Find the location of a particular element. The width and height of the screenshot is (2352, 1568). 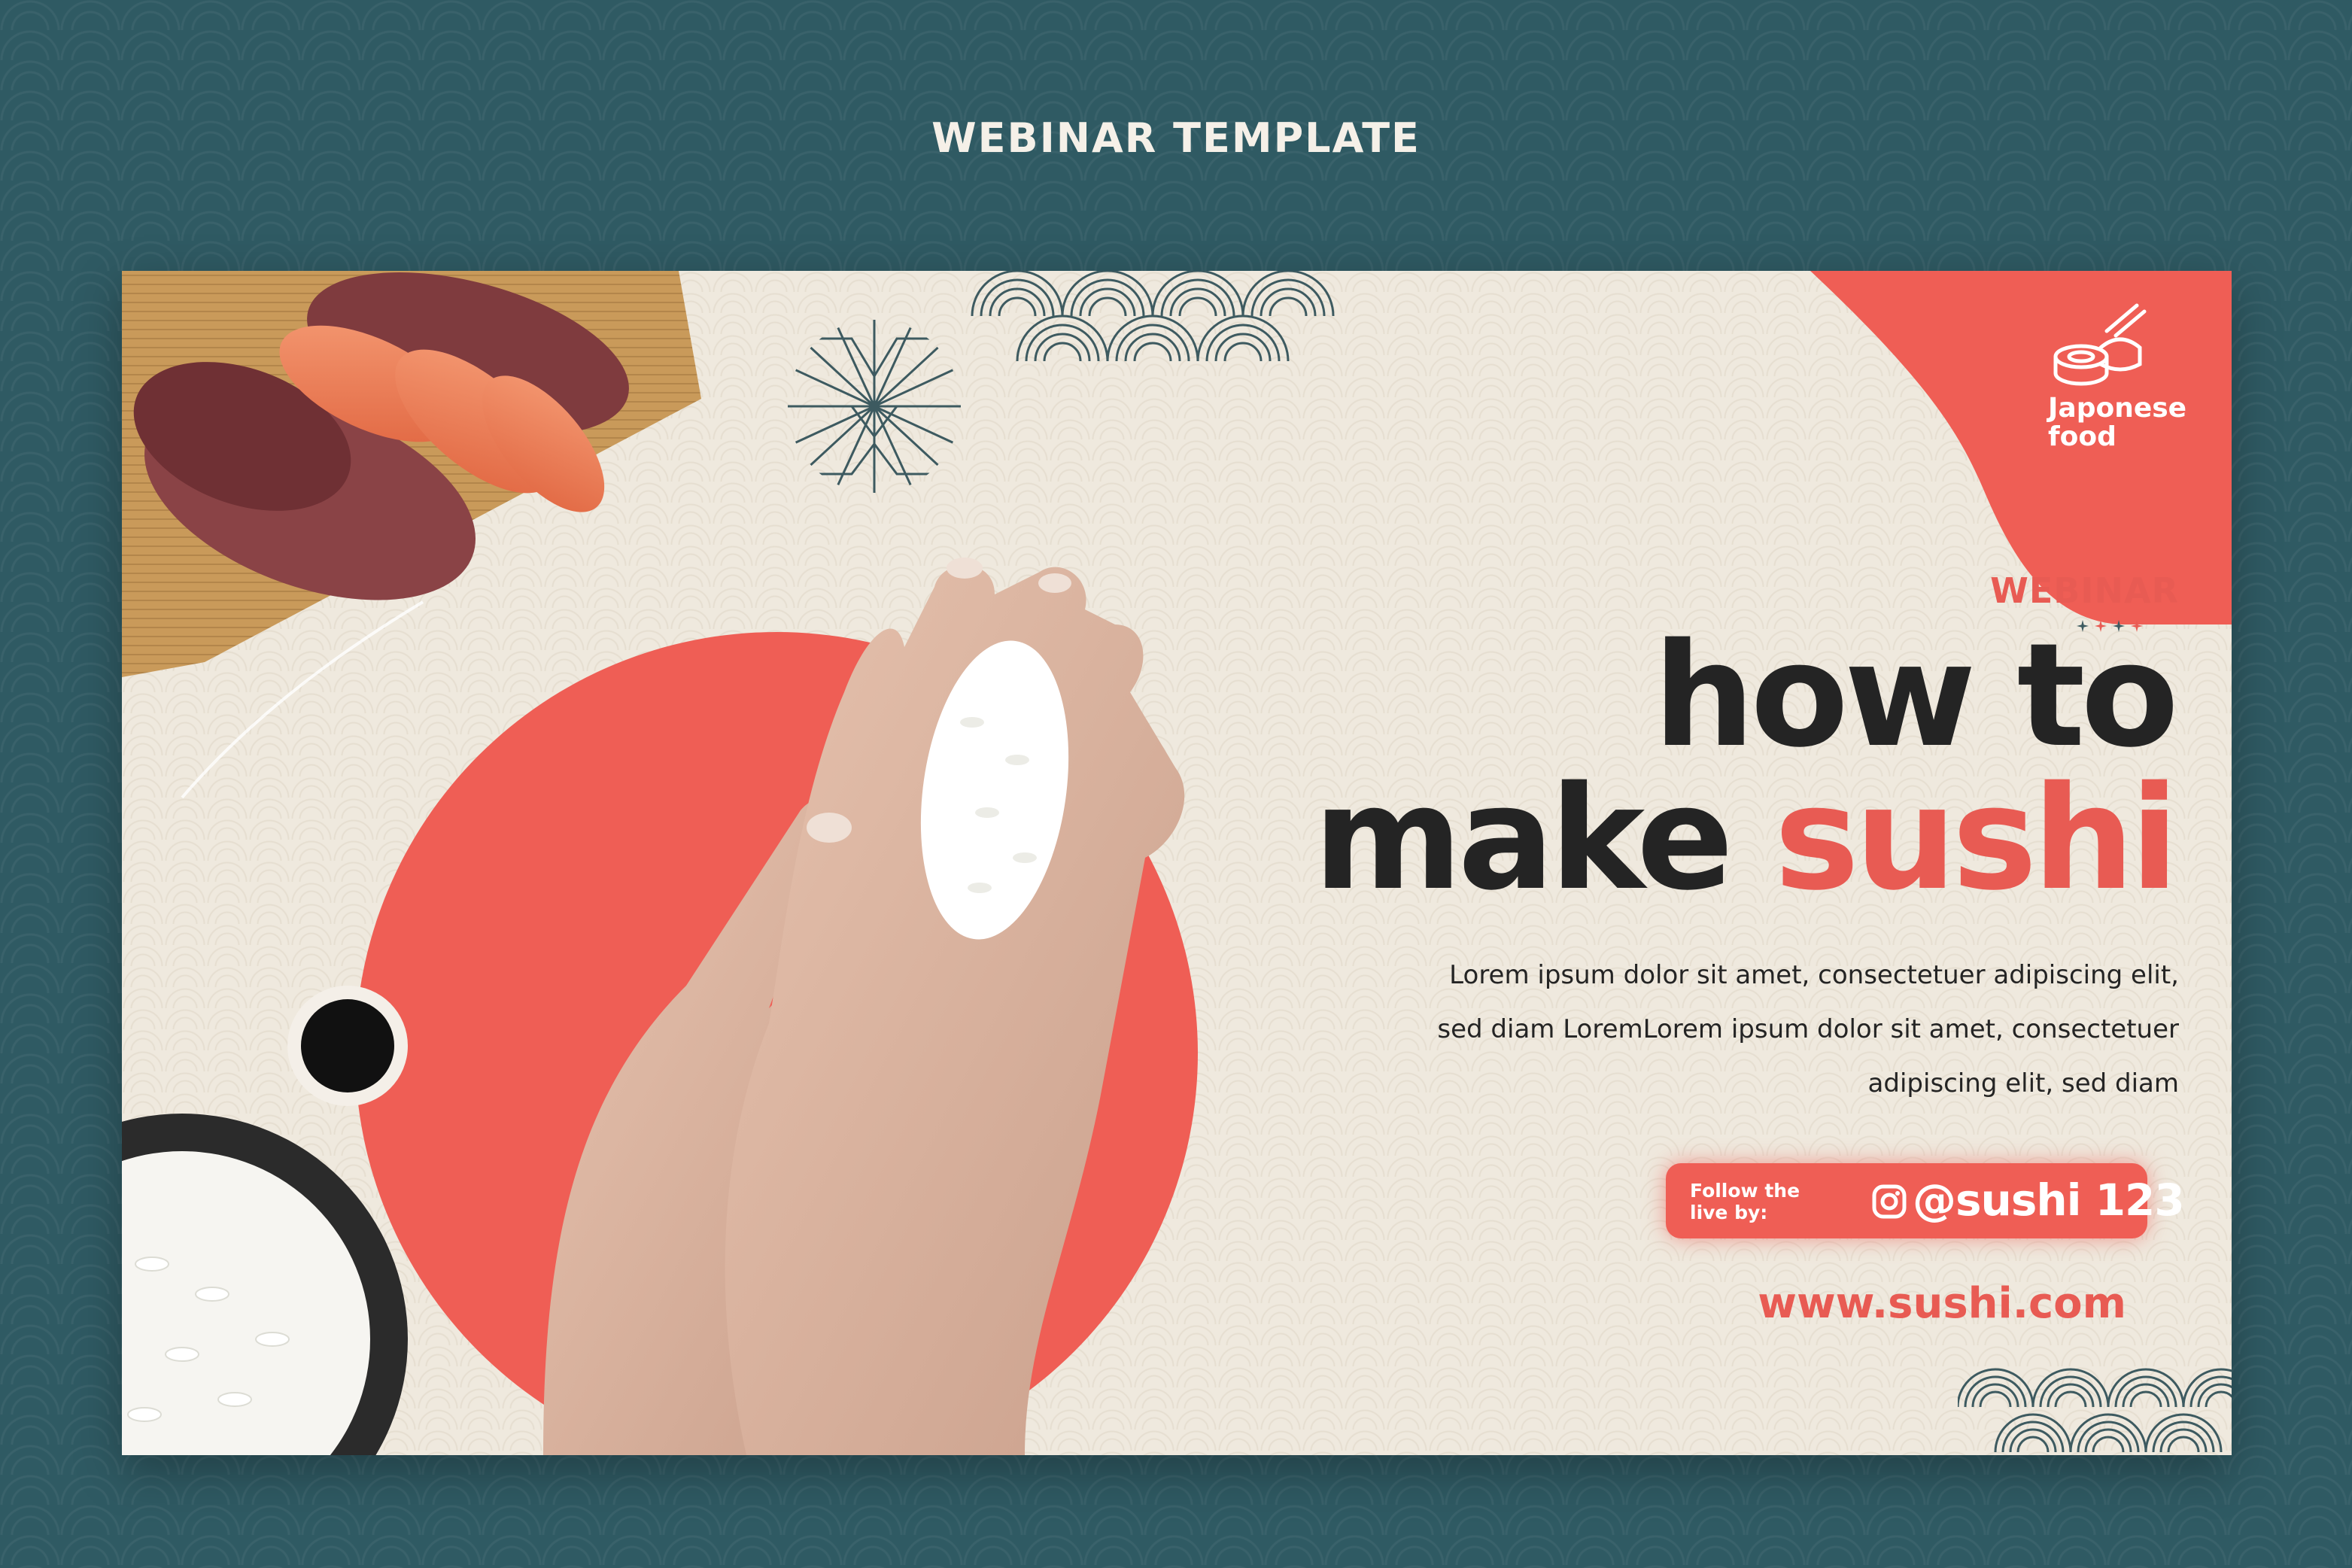

follow-badge: Follow the live by: @sushi 123 is located at coordinates (1925, 1200).